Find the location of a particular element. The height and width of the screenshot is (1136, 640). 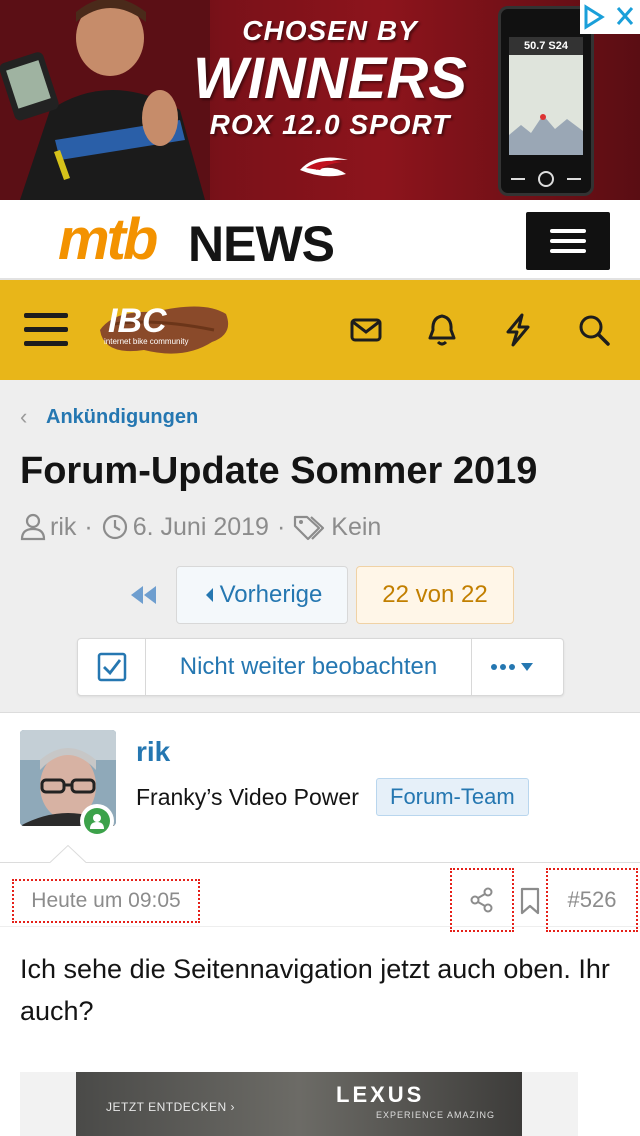

user-title: Franky’s Video Power is located at coordinates (247, 797).